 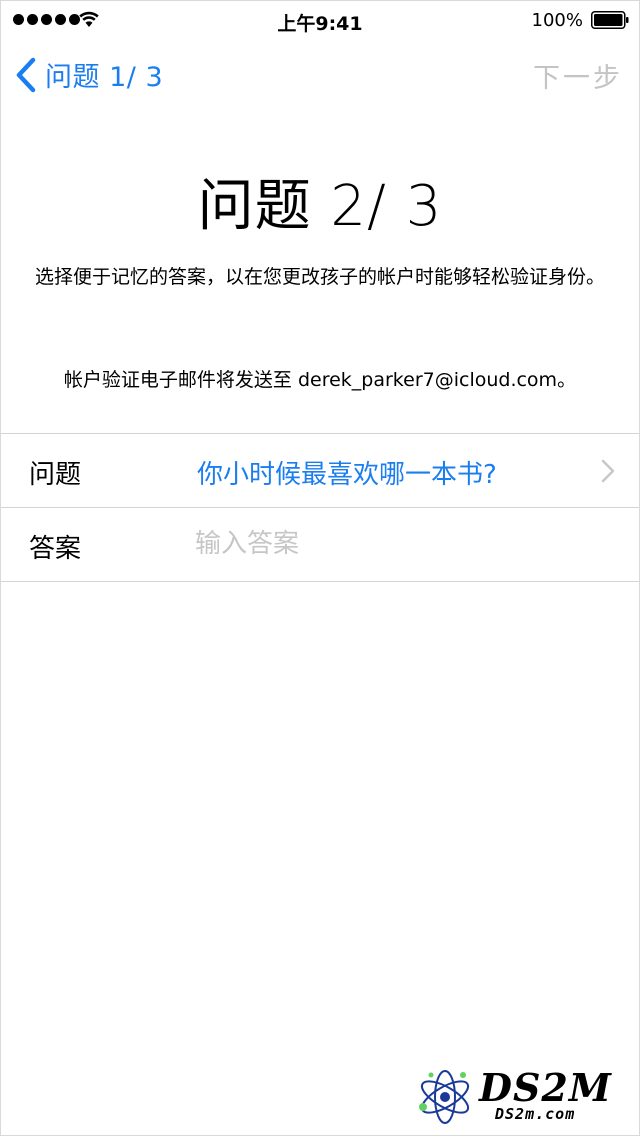 What do you see at coordinates (578, 75) in the screenshot?
I see `next-button: 下一步` at bounding box center [578, 75].